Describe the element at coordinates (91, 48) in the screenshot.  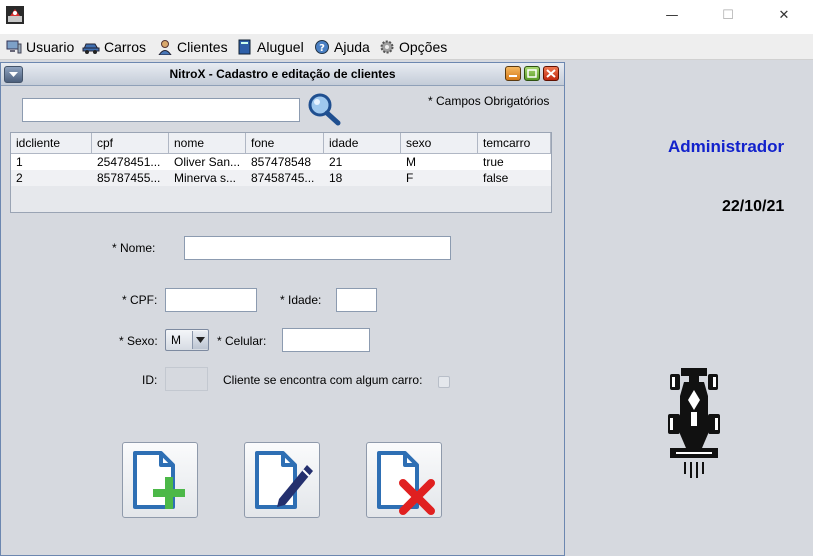
I see `car-icon` at that location.